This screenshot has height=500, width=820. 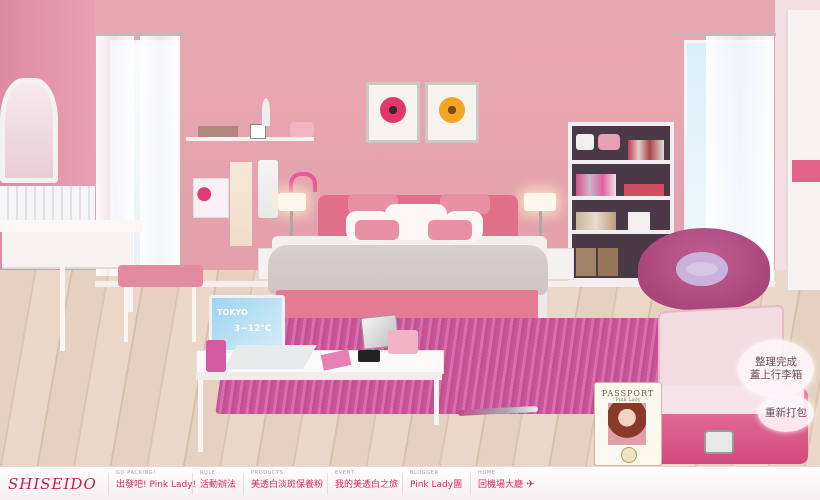 I want to click on vanity-mirror, so click(x=29, y=130).